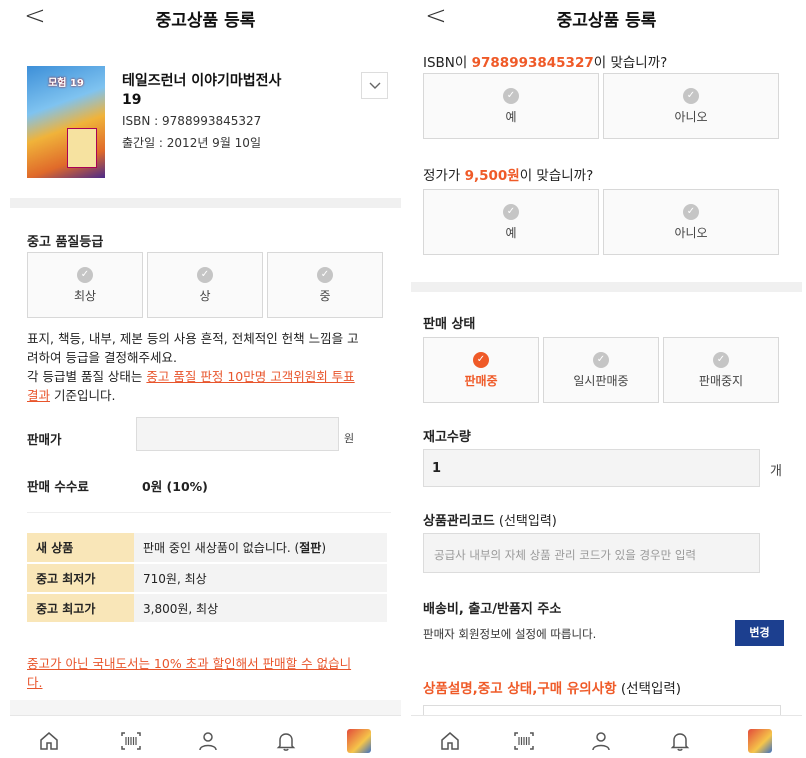 The height and width of the screenshot is (758, 806). I want to click on cover-art-icon, so click(82, 148).